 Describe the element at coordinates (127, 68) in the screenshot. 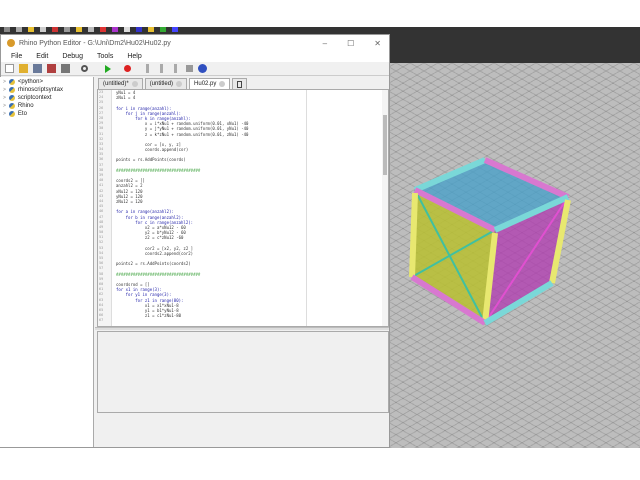

I see `stop-icon` at that location.